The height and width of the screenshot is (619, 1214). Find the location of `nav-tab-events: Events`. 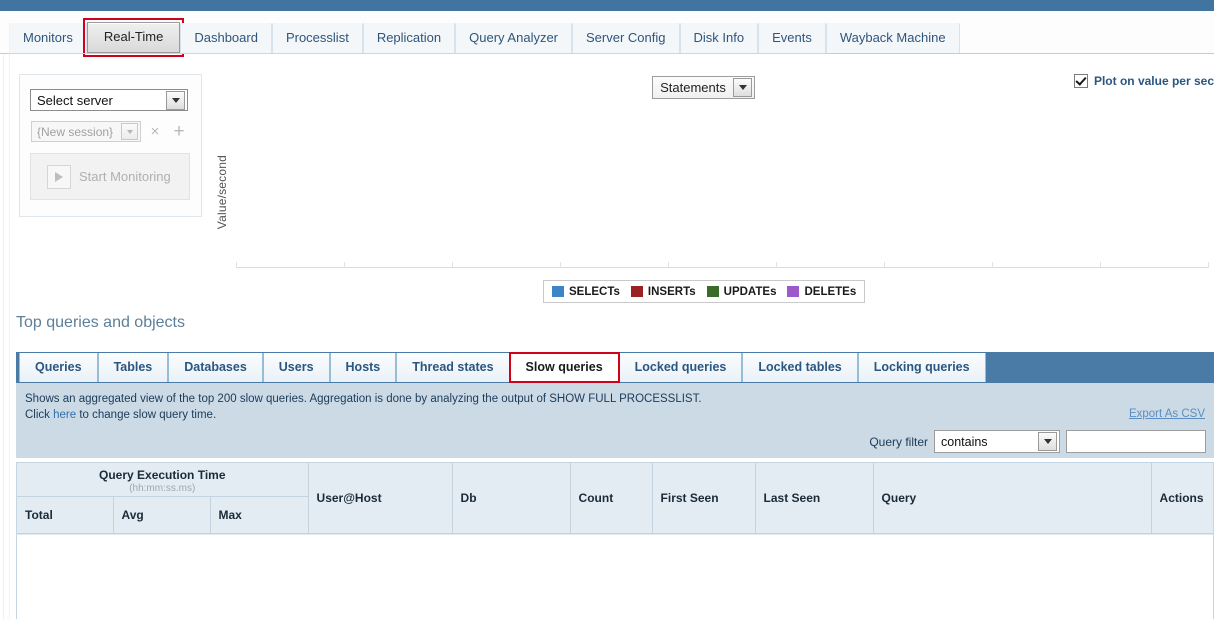

nav-tab-events: Events is located at coordinates (792, 38).